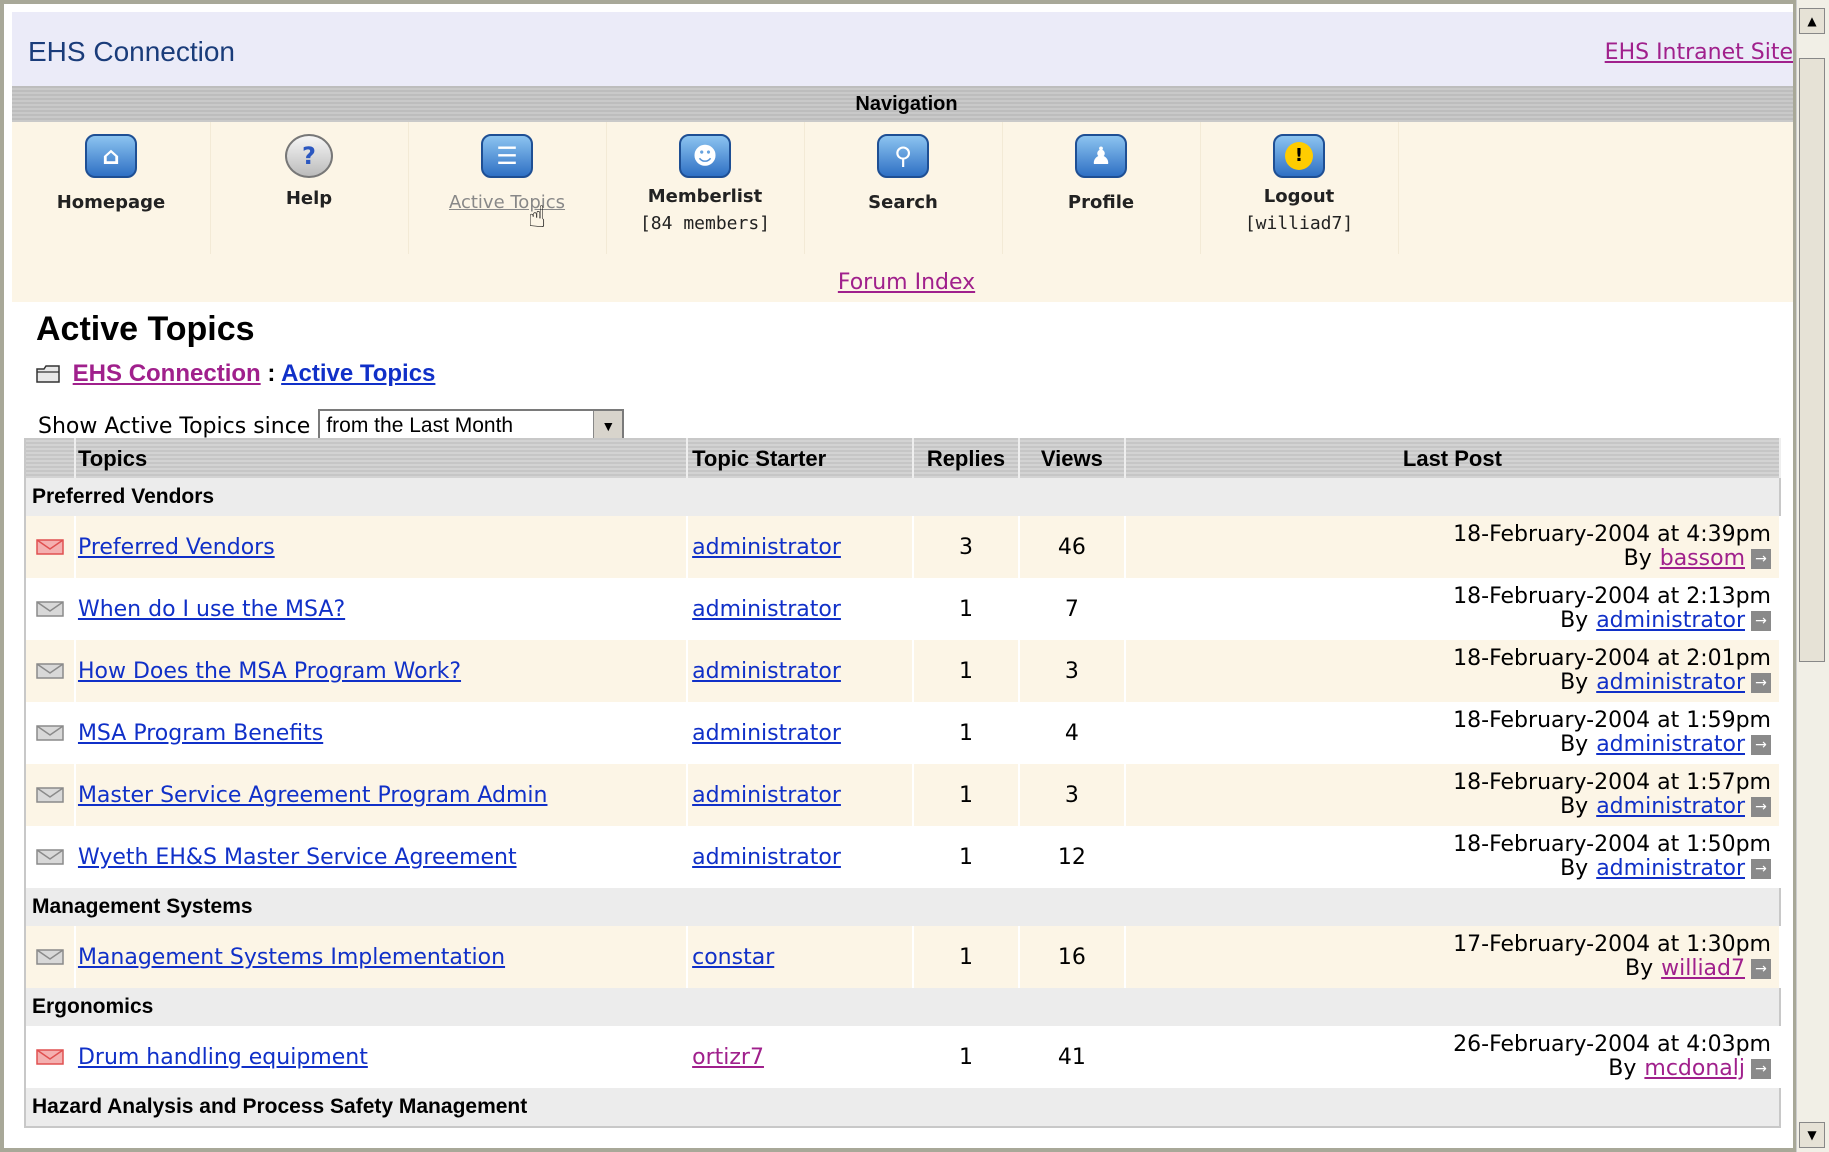  Describe the element at coordinates (800, 957) in the screenshot. I see `starter-cell: constar` at that location.